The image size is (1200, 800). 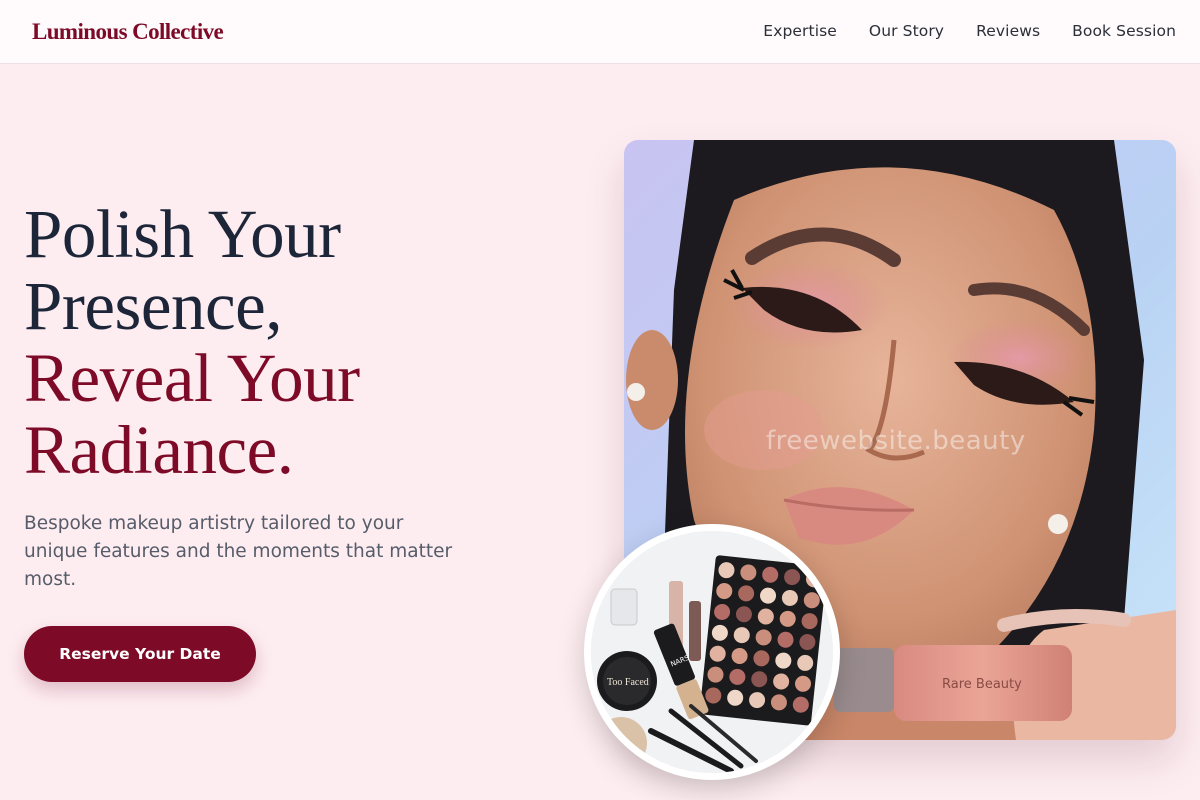 What do you see at coordinates (1124, 31) in the screenshot?
I see `nav-link-book-session: Book Session` at bounding box center [1124, 31].